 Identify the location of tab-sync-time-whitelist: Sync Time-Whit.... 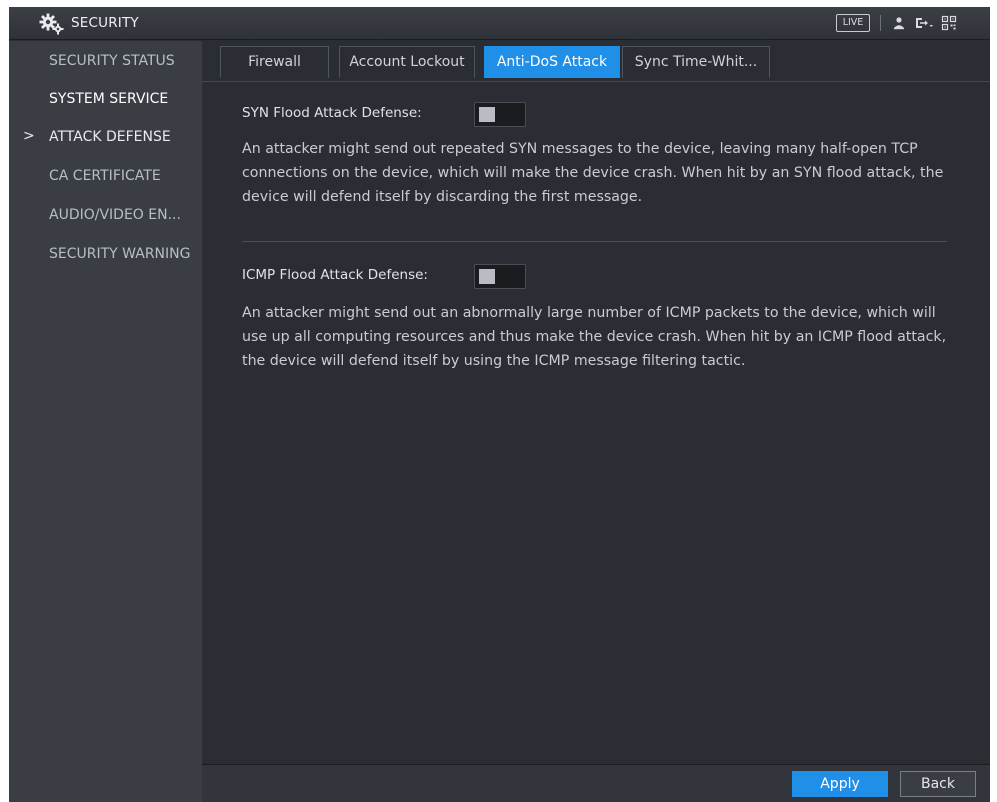
(696, 62).